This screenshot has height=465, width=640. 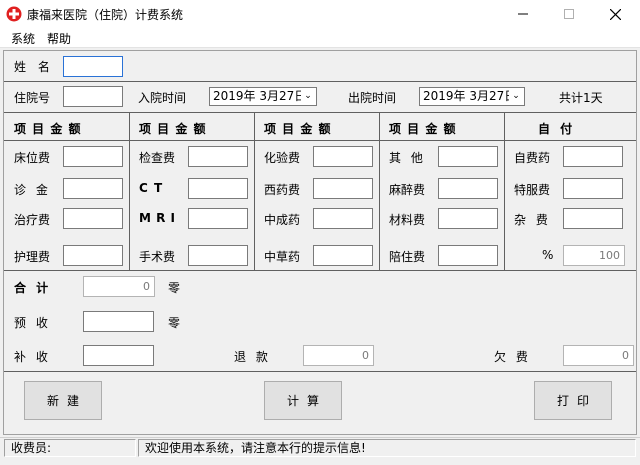 I want to click on misc-fee-input, so click(x=593, y=218).